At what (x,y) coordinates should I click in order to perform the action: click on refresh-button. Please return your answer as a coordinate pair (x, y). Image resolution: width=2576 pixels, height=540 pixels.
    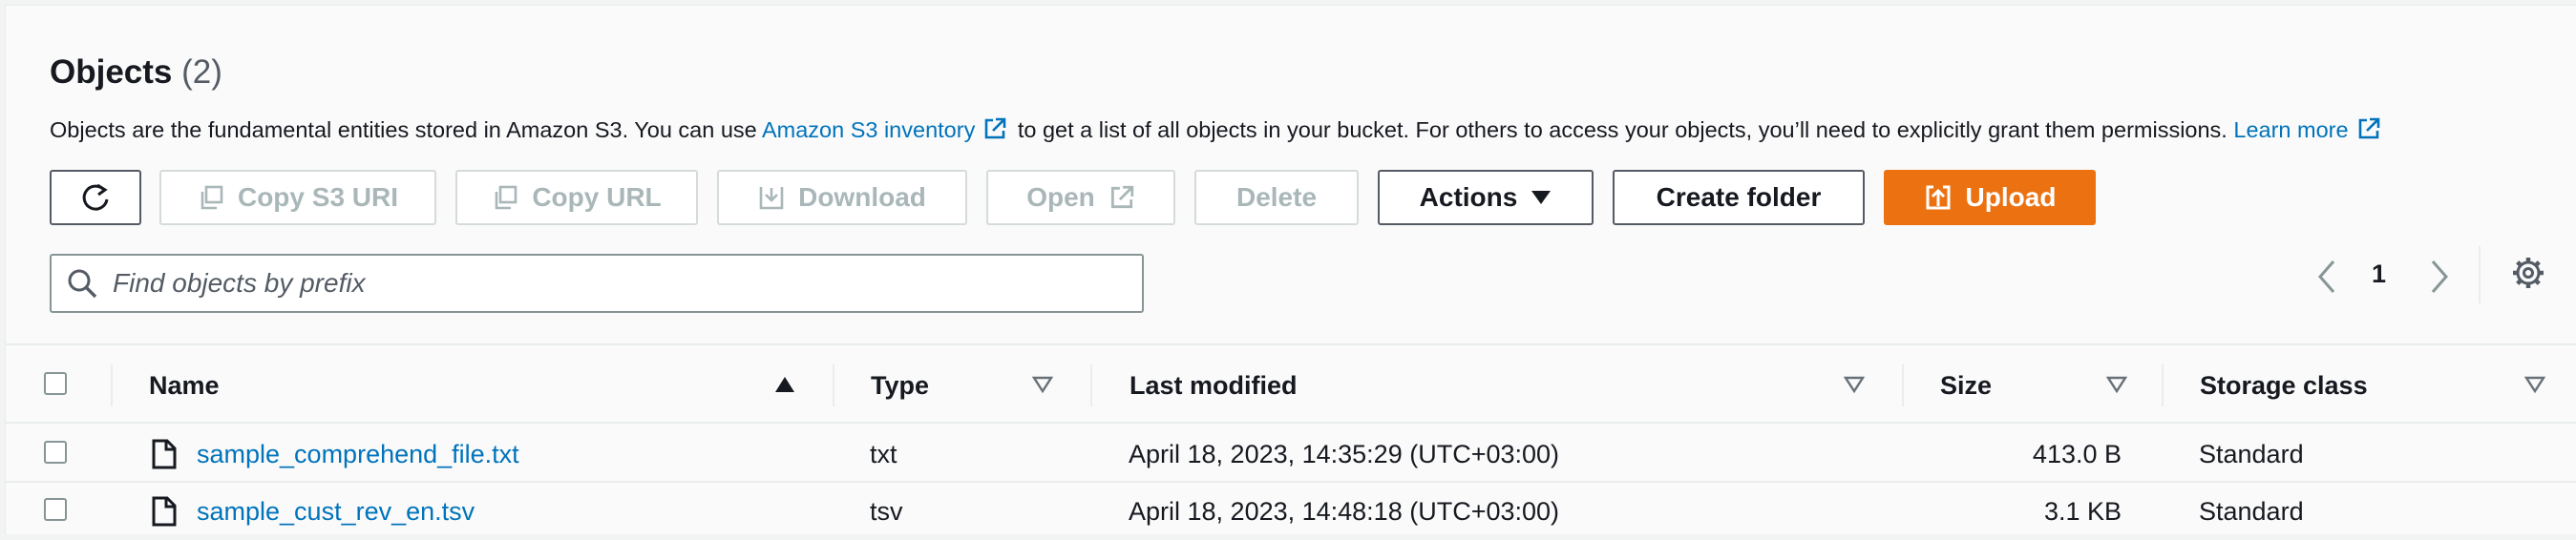
    Looking at the image, I should click on (95, 197).